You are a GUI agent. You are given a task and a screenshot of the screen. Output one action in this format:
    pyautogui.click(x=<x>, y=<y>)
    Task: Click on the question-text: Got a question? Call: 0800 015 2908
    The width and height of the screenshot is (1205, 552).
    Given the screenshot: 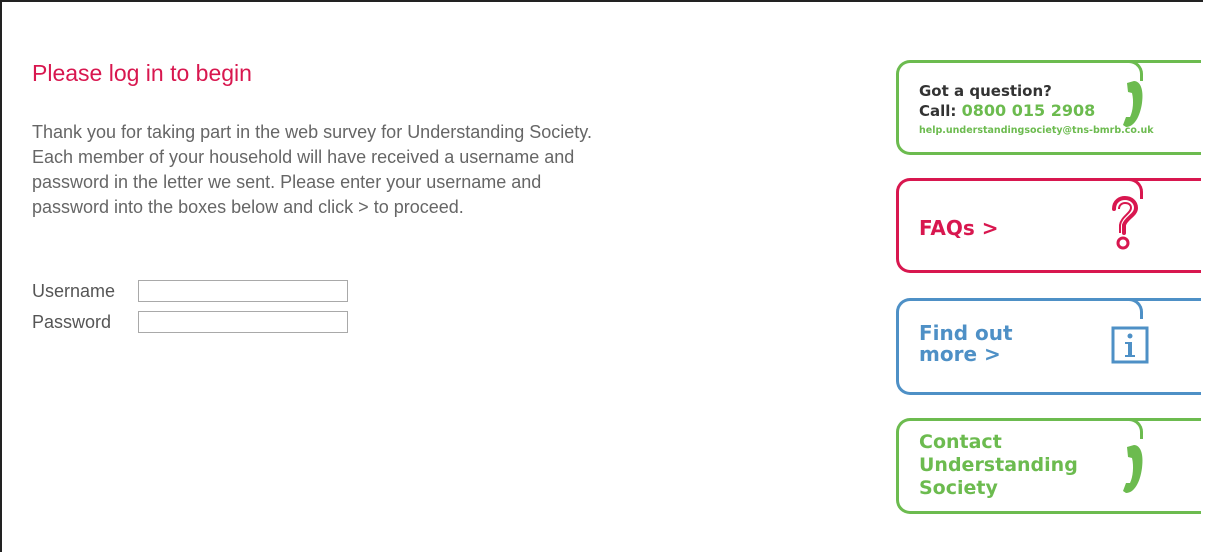 What is the action you would take?
    pyautogui.click(x=1007, y=101)
    